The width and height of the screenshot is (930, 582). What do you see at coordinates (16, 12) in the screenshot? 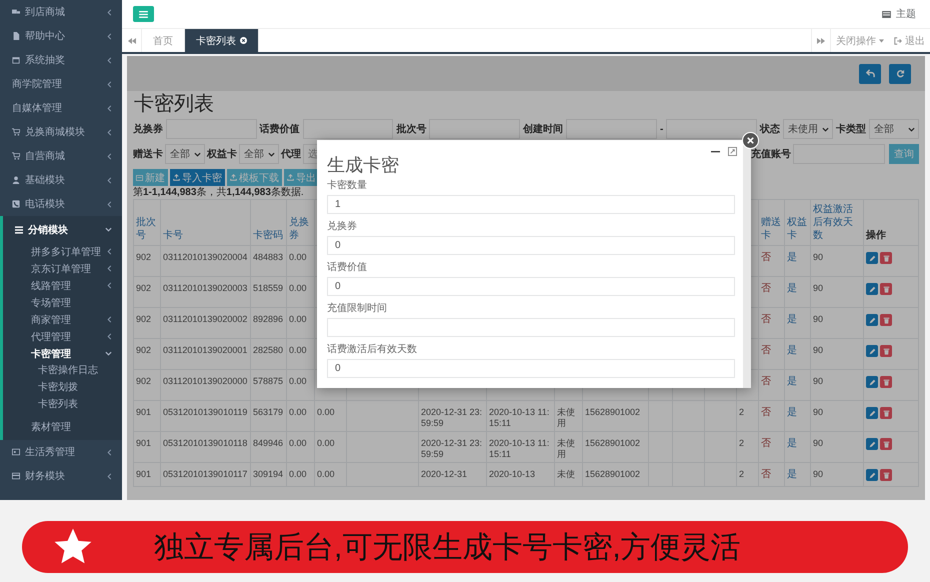
I see `truck-icon` at bounding box center [16, 12].